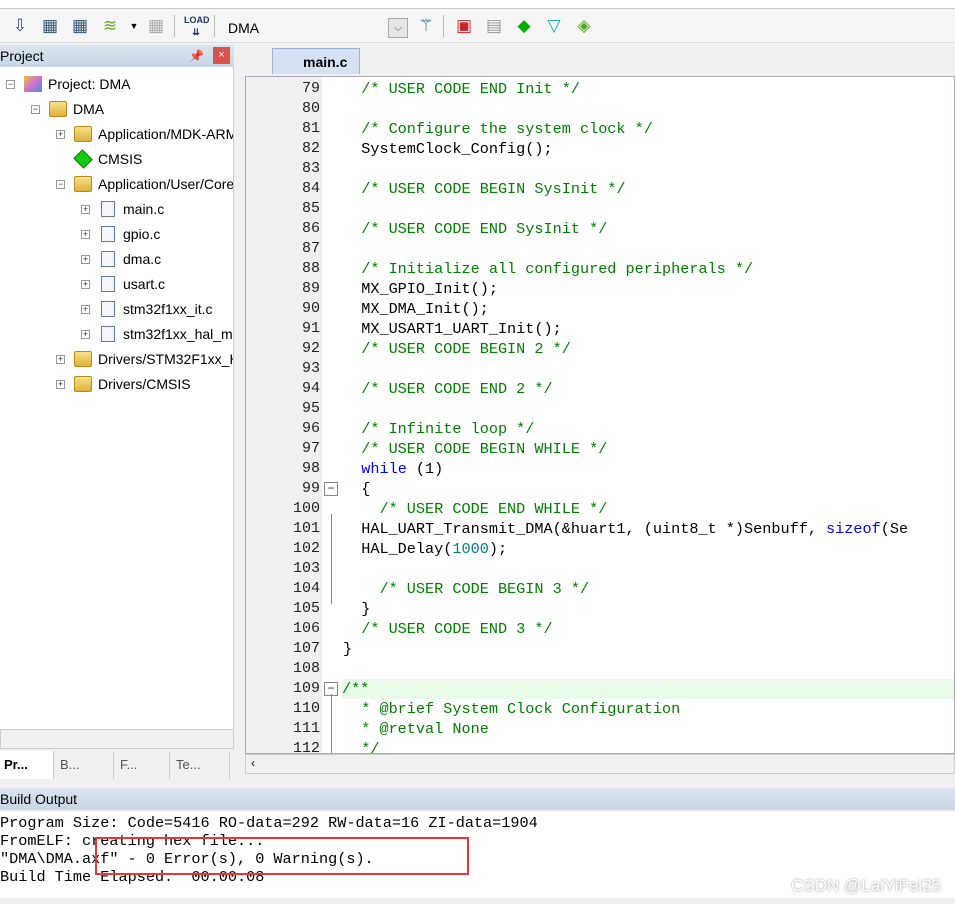 This screenshot has height=904, width=955. I want to click on line-number: 101, so click(306, 528).